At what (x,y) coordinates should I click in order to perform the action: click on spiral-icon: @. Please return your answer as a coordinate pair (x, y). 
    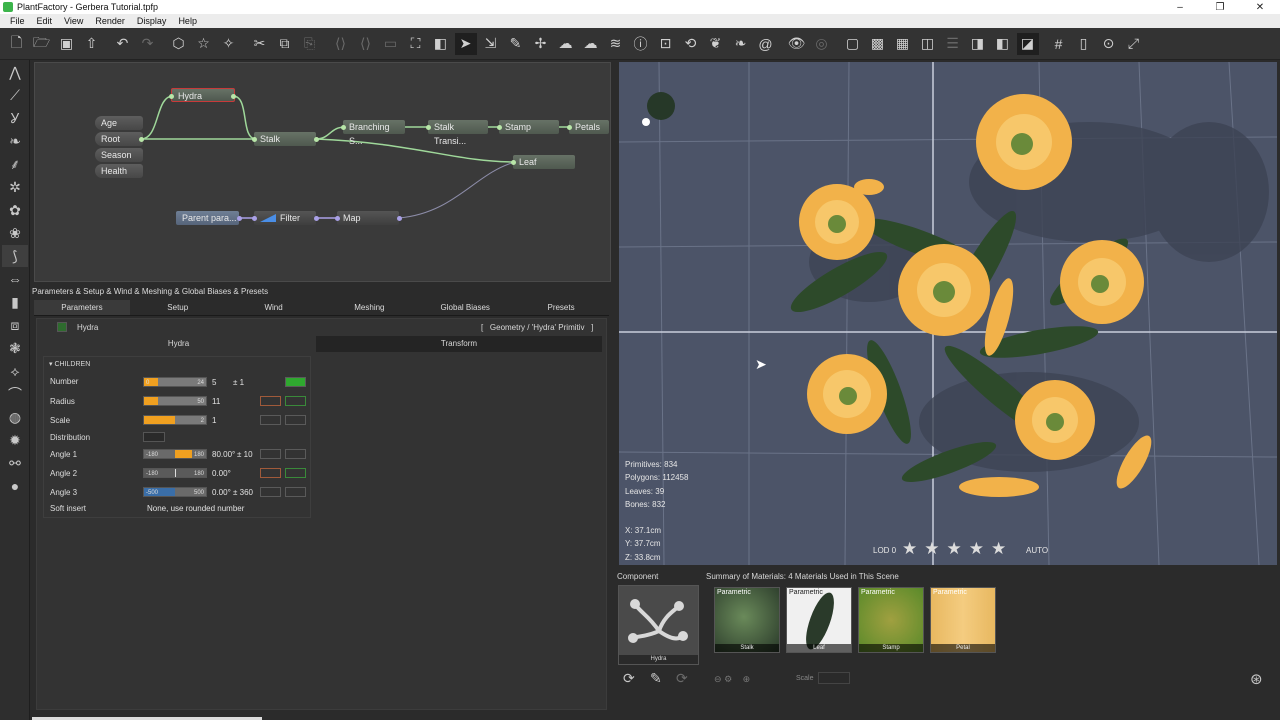
    Looking at the image, I should click on (766, 44).